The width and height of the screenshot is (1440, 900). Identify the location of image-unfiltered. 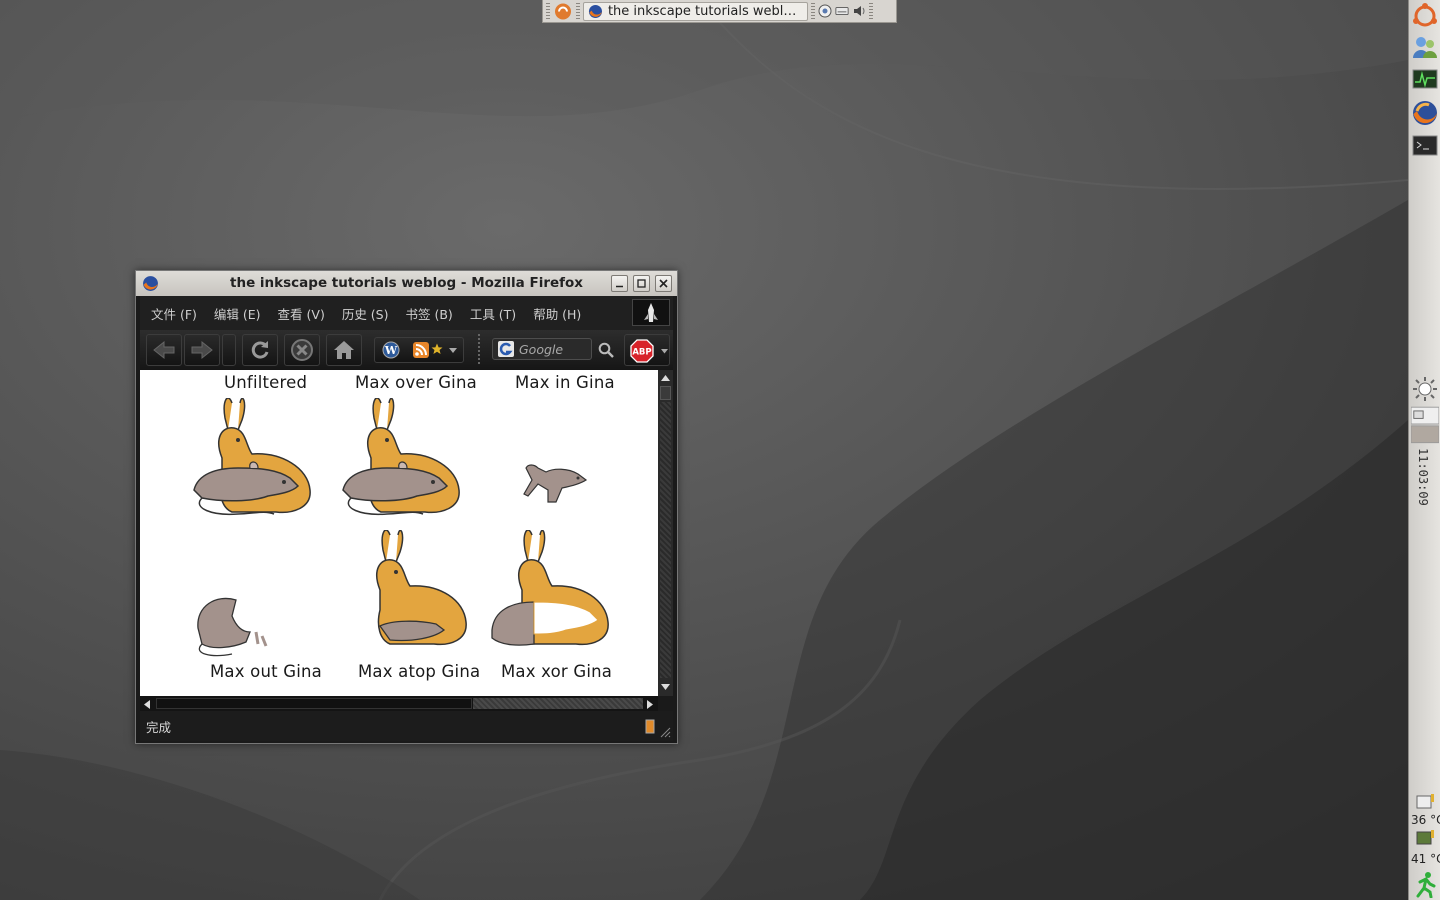
(252, 457).